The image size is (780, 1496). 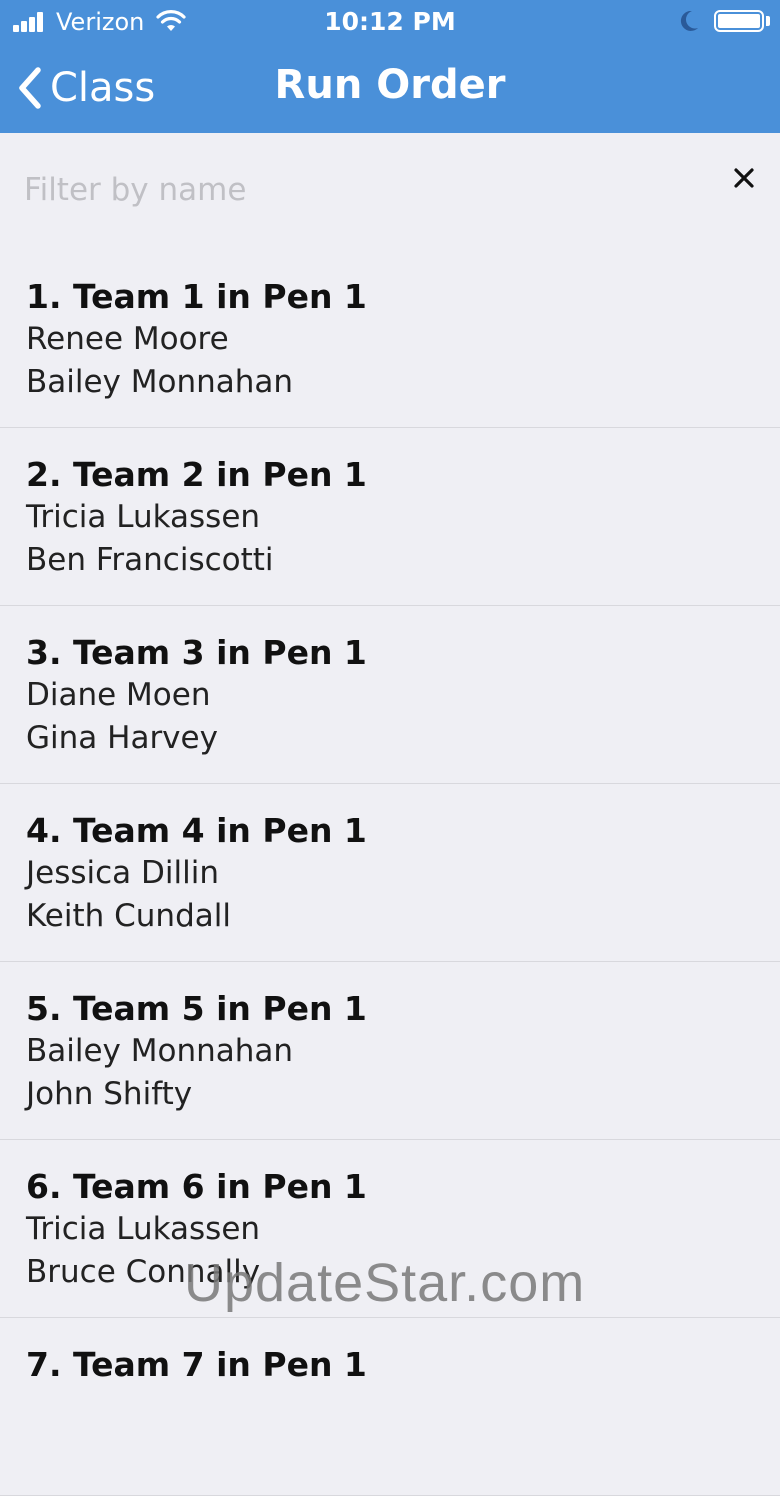 What do you see at coordinates (122, 873) in the screenshot?
I see `team-member: Jessica Dillin` at bounding box center [122, 873].